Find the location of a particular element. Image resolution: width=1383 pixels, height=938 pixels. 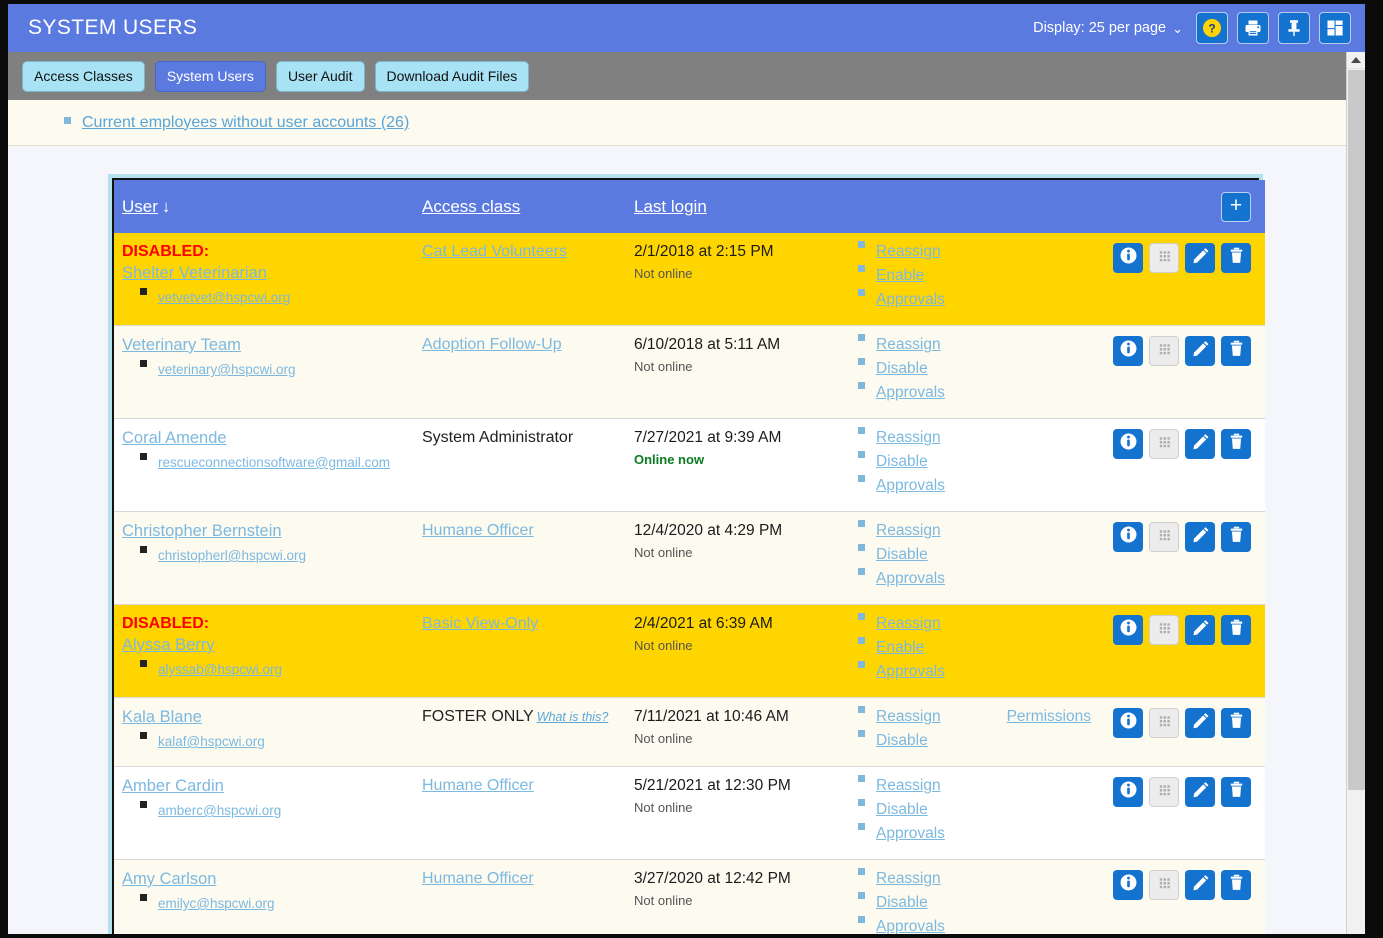

pin-button is located at coordinates (1294, 28).